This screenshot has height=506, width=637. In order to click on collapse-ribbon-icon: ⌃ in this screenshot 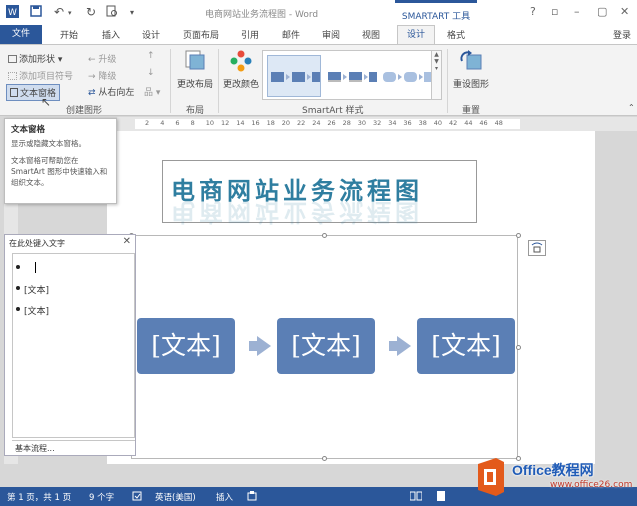, I will do `click(631, 107)`.